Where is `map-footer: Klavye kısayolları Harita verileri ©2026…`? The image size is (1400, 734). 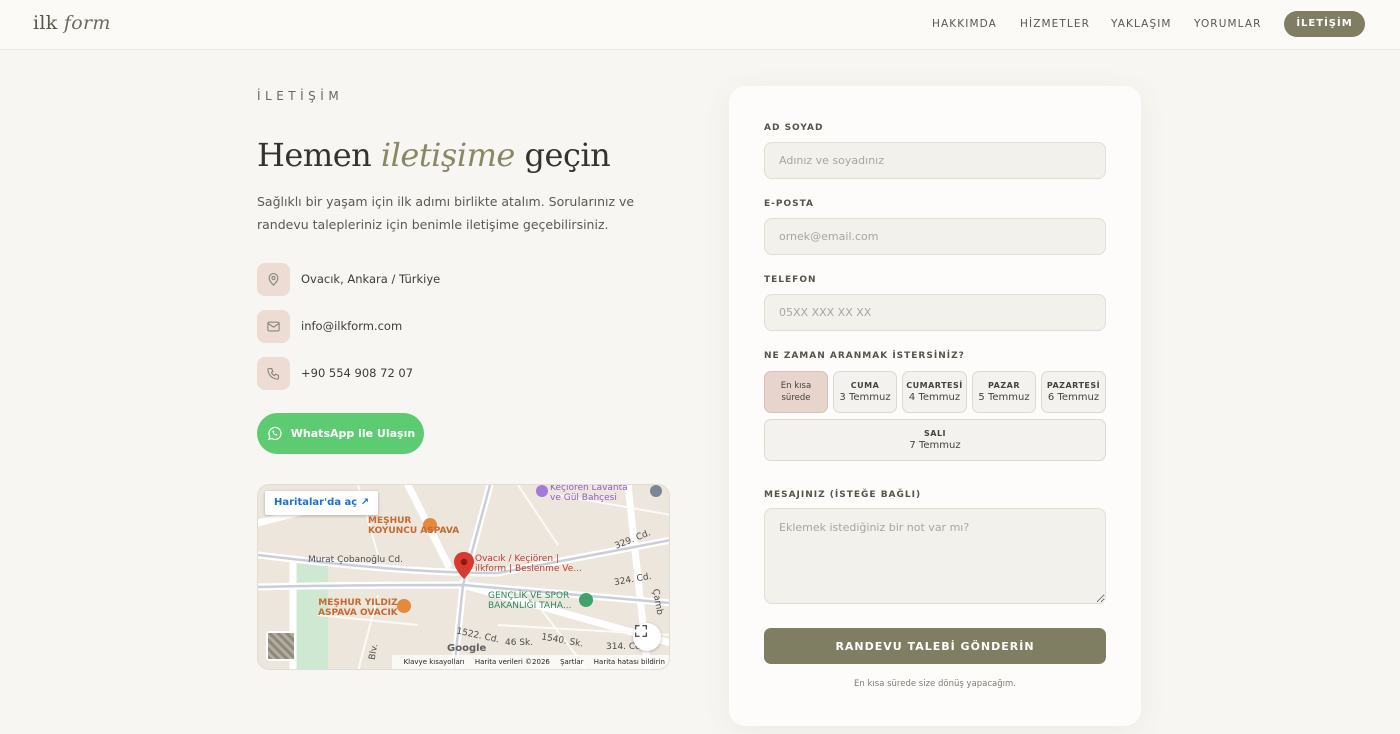 map-footer: Klavye kısayolları Harita verileri ©2026… is located at coordinates (530, 662).